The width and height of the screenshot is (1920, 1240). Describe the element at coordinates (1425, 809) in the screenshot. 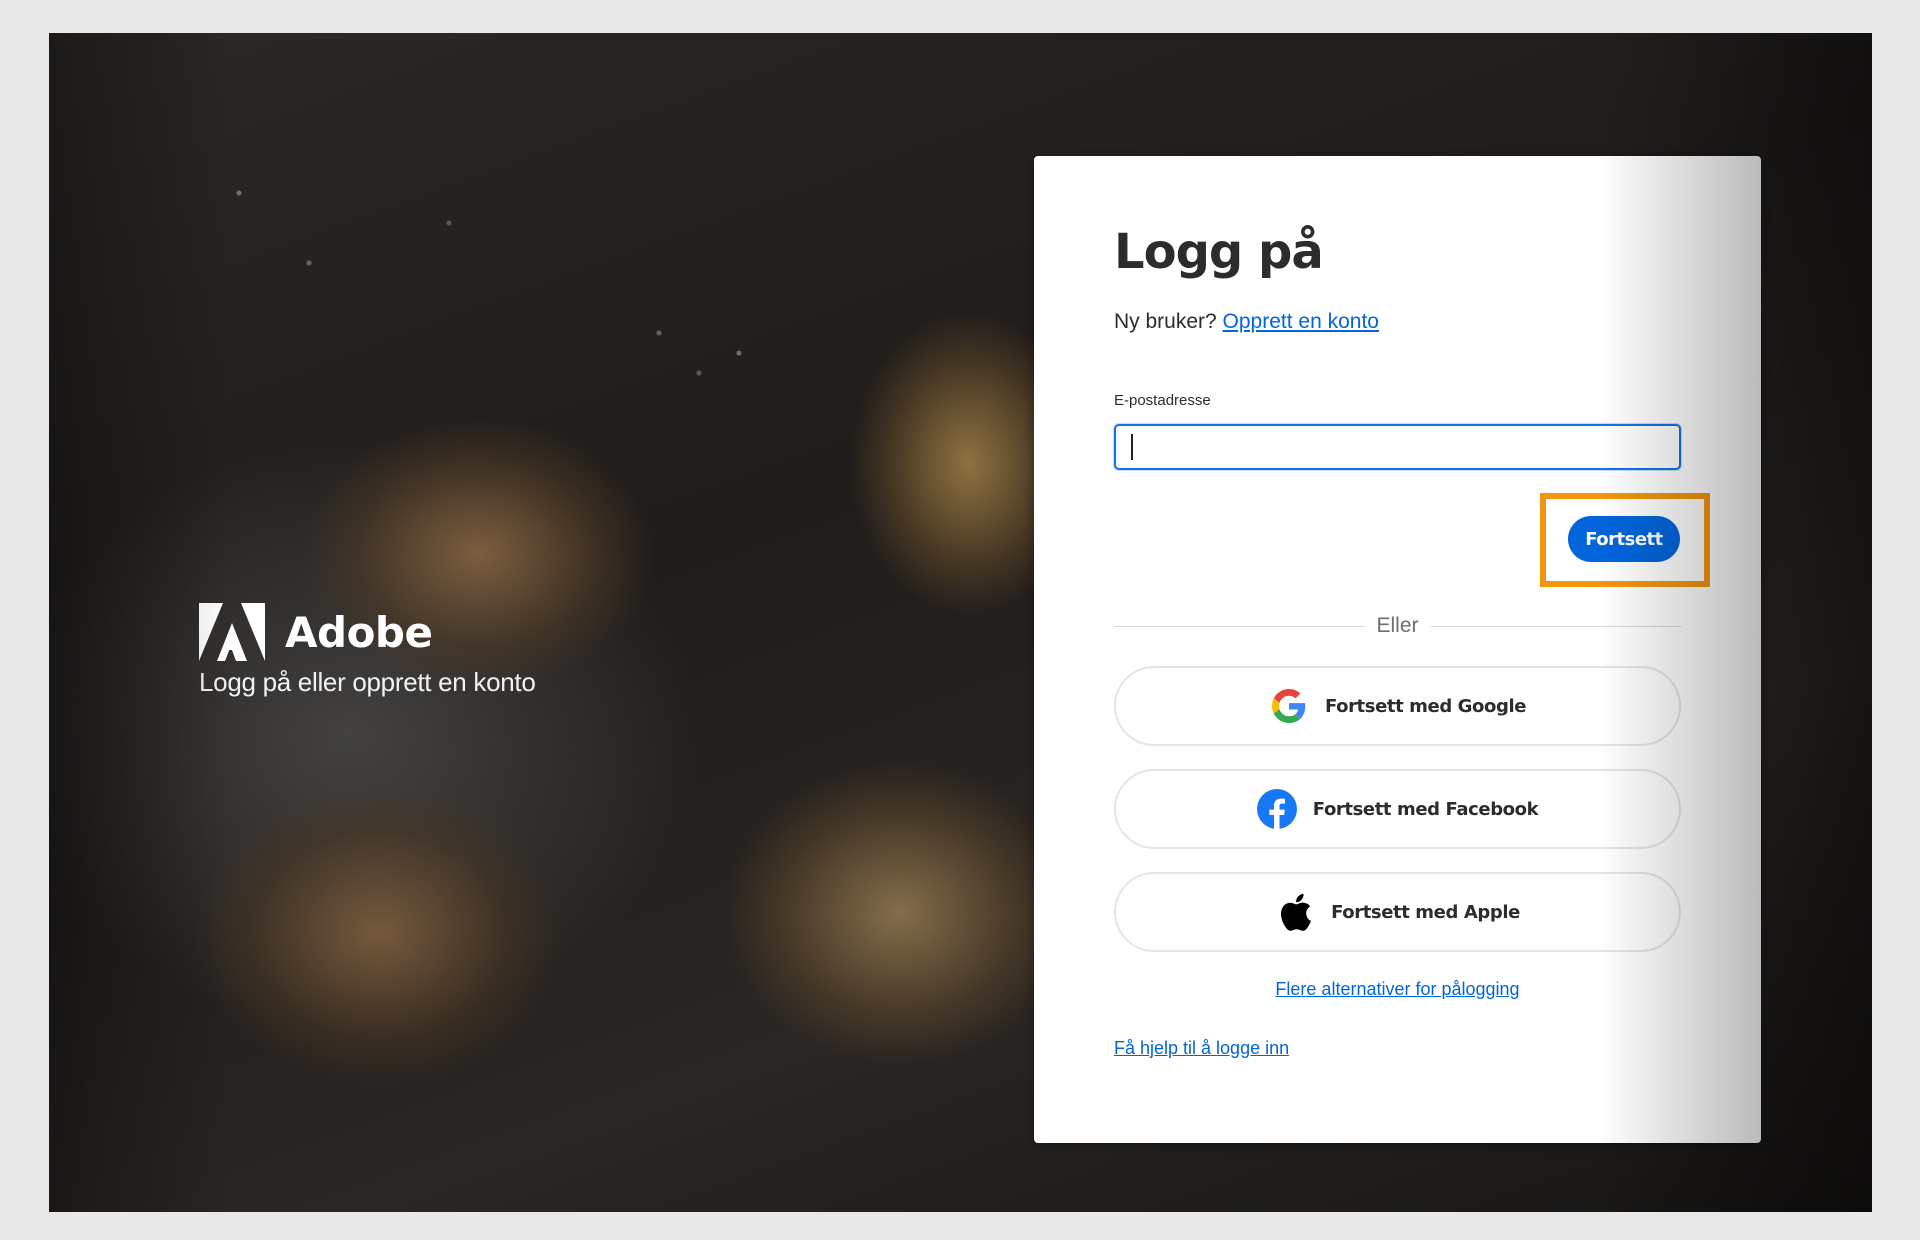

I see `facebook-button-label: Fortsett med Facebook` at that location.